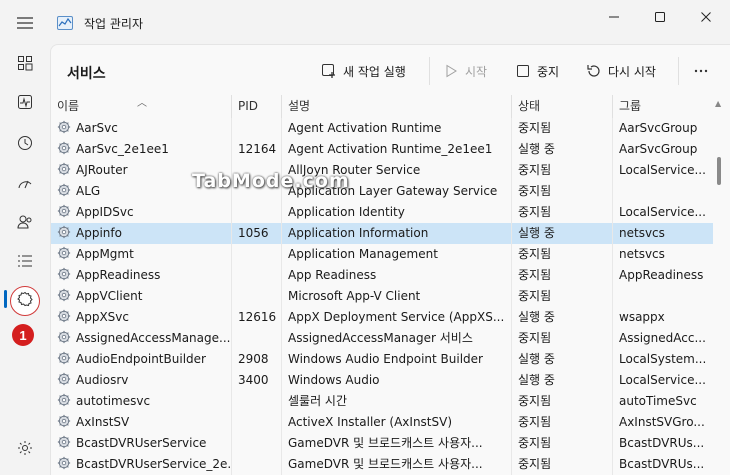  I want to click on restart-button: 다시 시작, so click(621, 71).